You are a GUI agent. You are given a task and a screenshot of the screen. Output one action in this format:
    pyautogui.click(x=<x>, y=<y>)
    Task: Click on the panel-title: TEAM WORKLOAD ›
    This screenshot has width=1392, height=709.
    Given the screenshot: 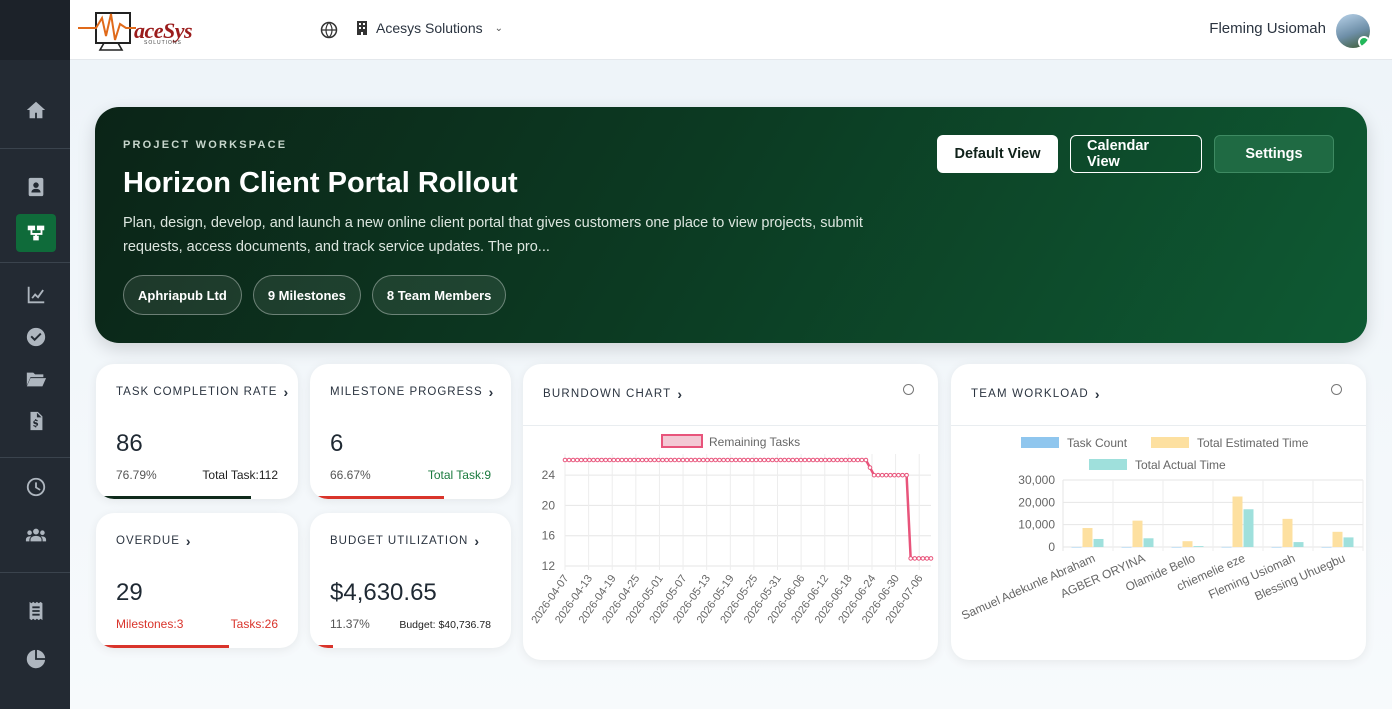 What is the action you would take?
    pyautogui.click(x=1036, y=394)
    